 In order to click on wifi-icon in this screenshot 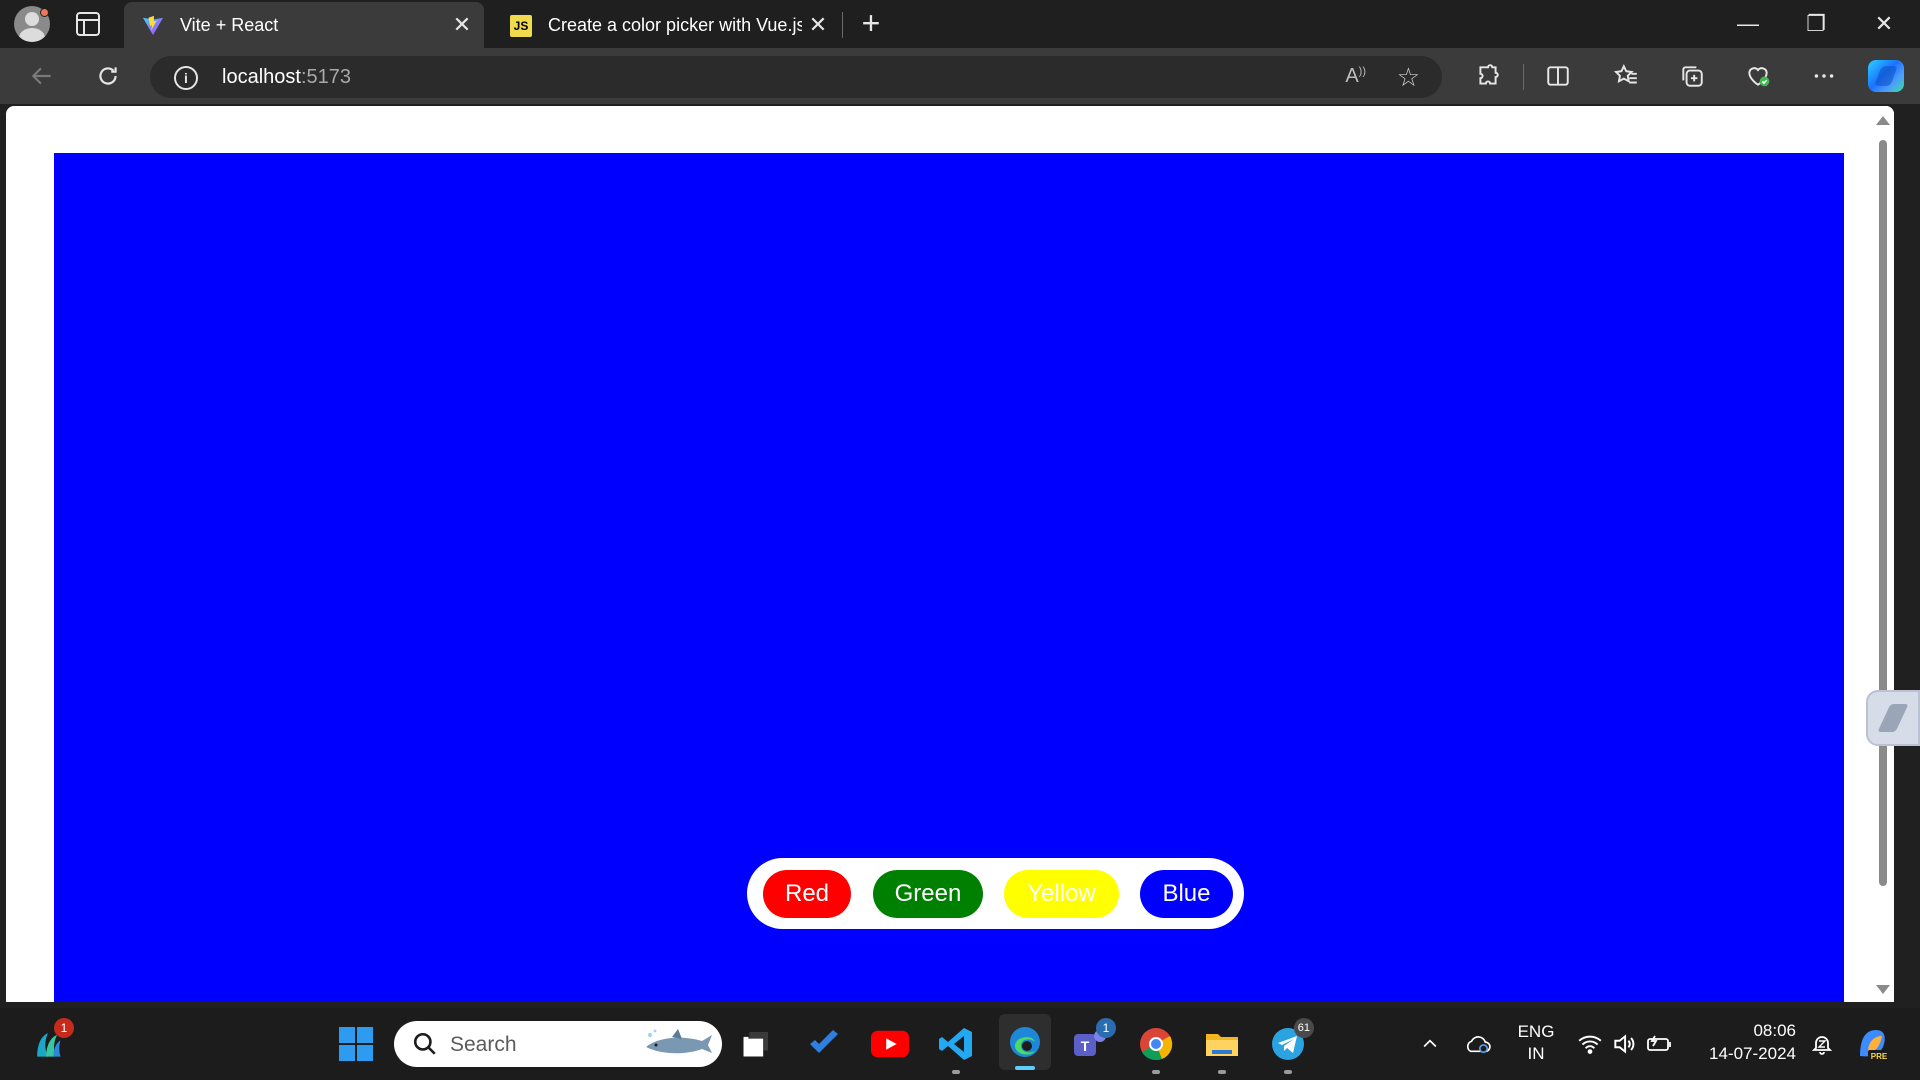, I will do `click(1590, 1044)`.